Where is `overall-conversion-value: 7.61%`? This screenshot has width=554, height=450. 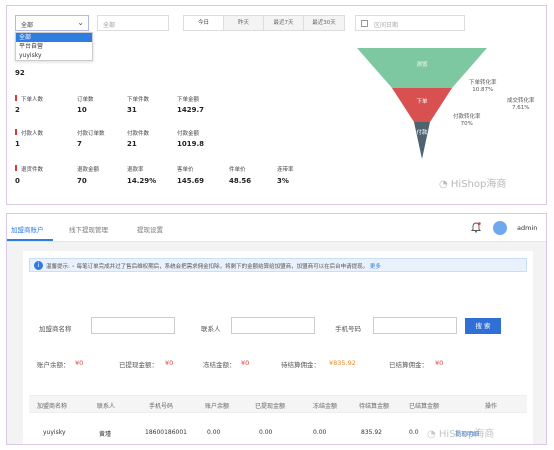
overall-conversion-value: 7.61% is located at coordinates (521, 108).